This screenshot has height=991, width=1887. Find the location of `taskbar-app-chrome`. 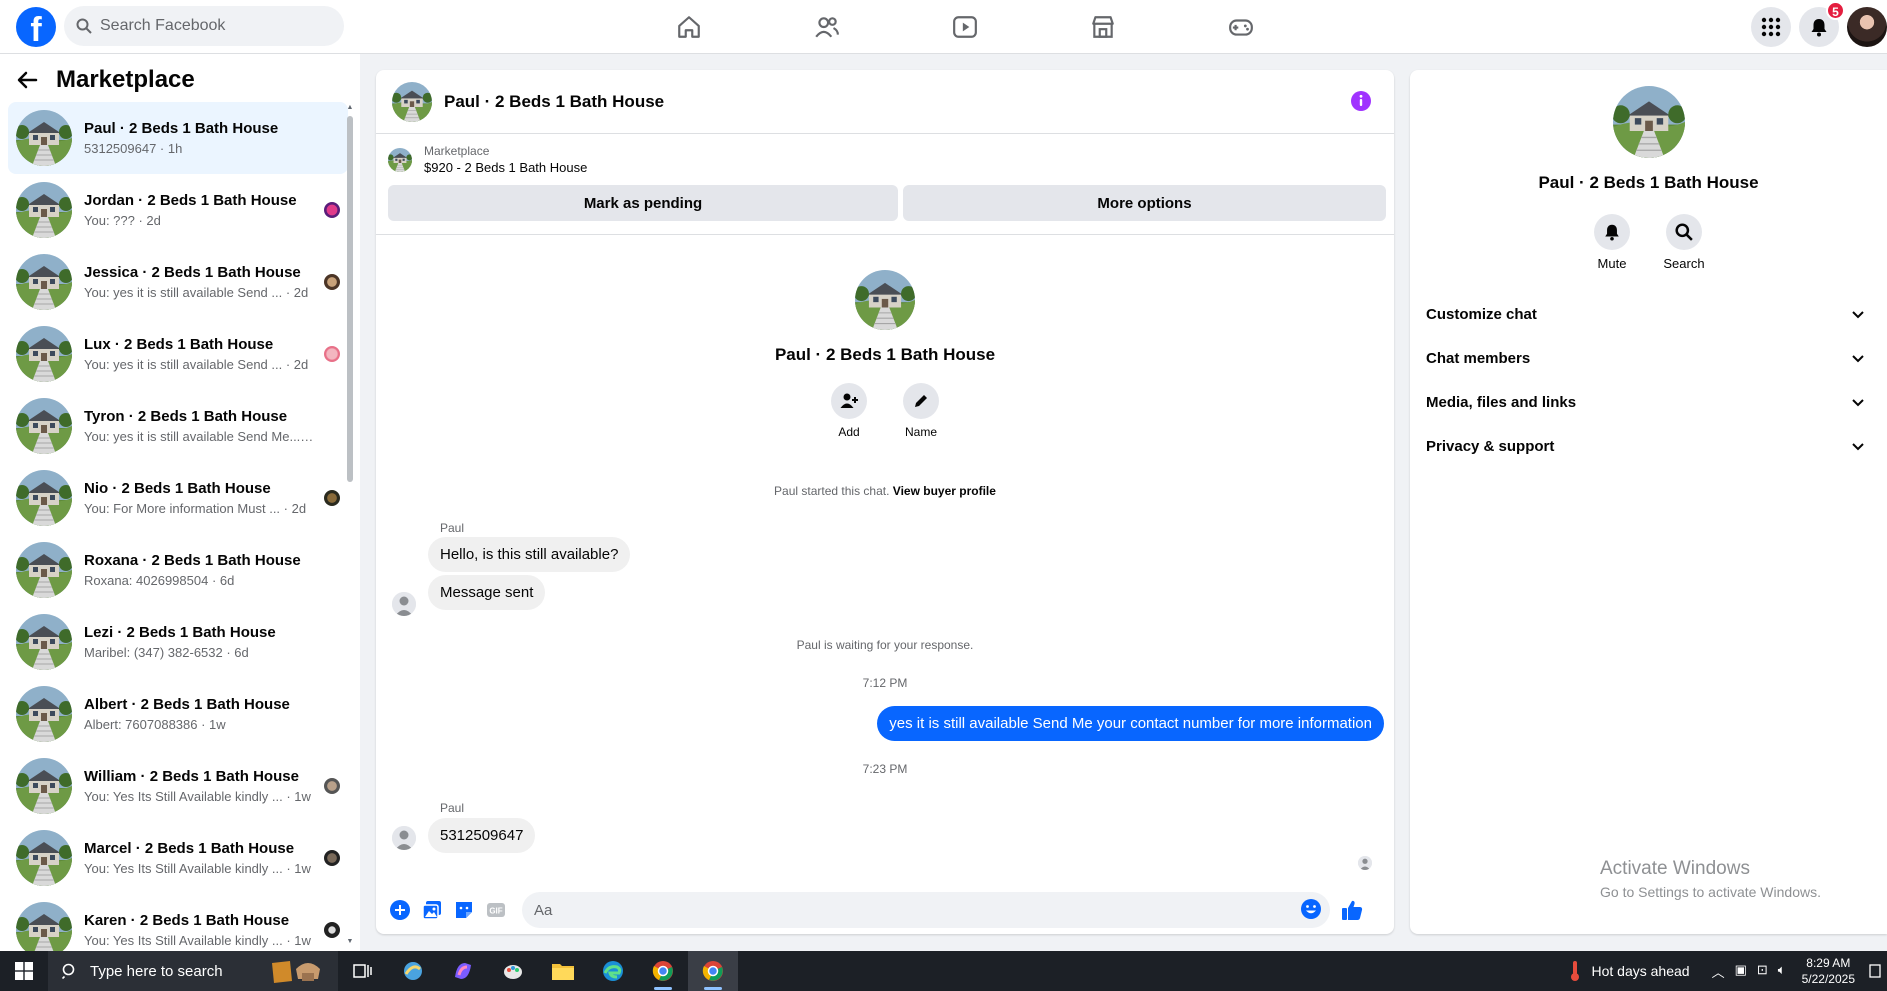

taskbar-app-chrome is located at coordinates (663, 971).